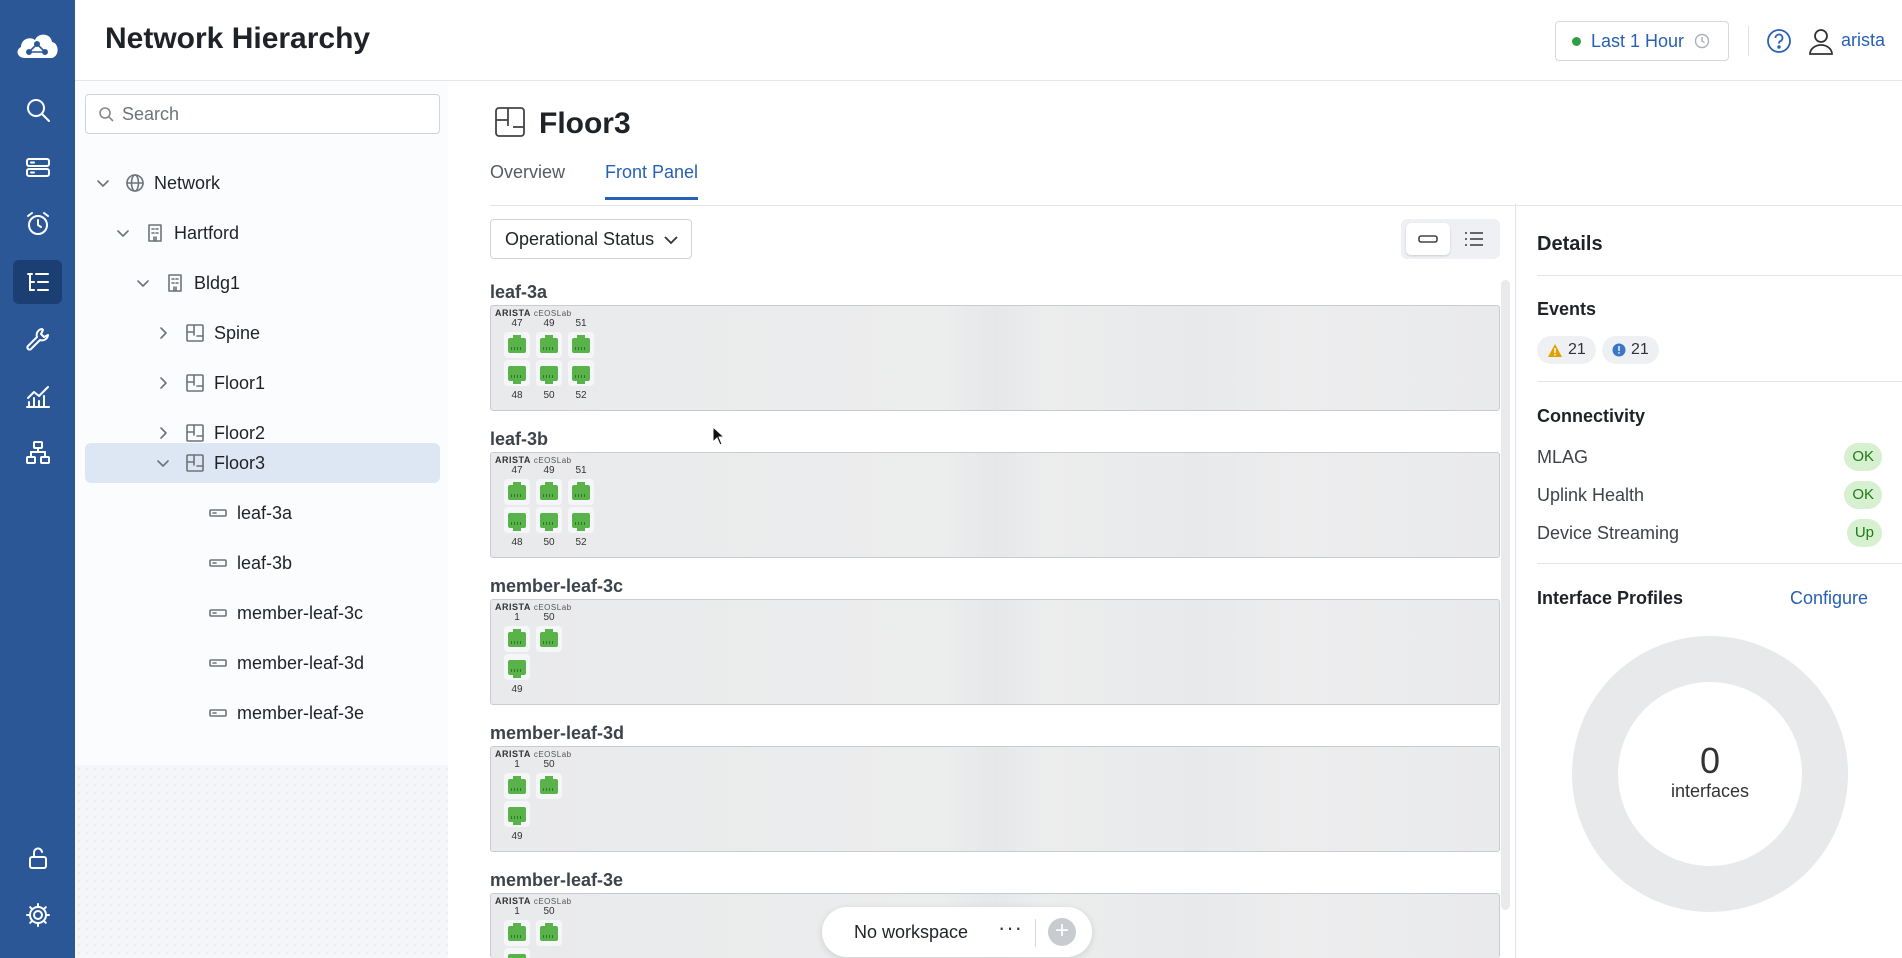 This screenshot has height=958, width=1902. I want to click on wrench-icon, so click(37, 339).